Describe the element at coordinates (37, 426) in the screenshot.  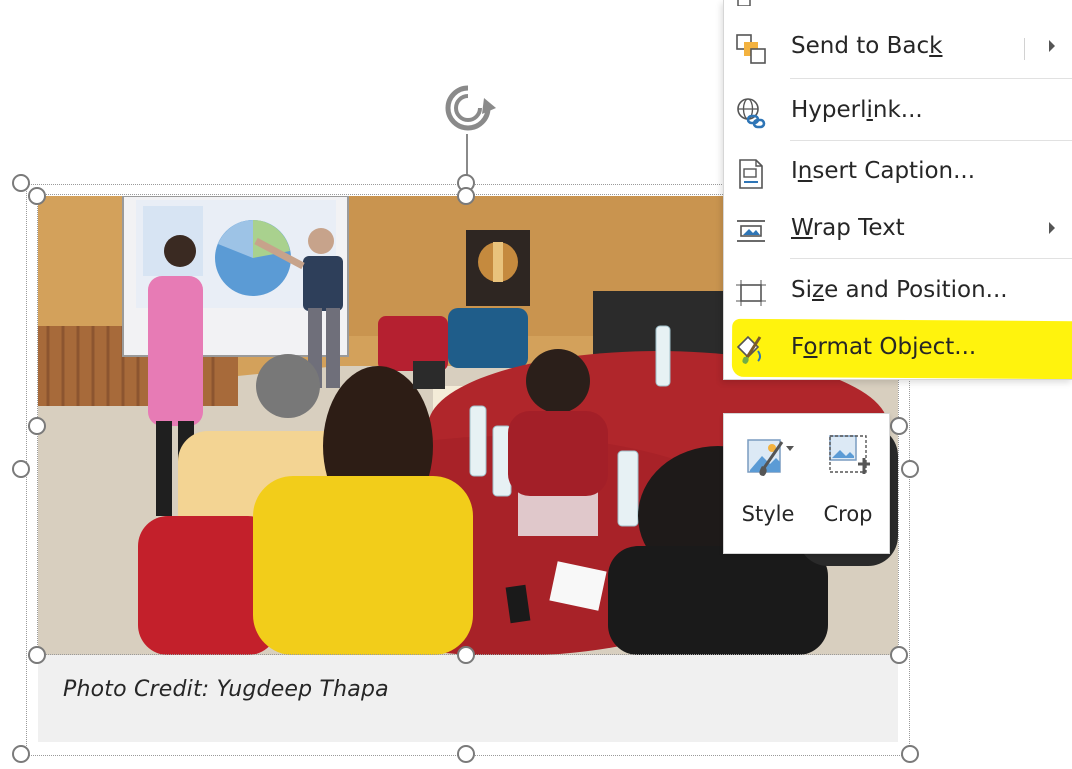
I see `inner-handle-middle-left` at that location.